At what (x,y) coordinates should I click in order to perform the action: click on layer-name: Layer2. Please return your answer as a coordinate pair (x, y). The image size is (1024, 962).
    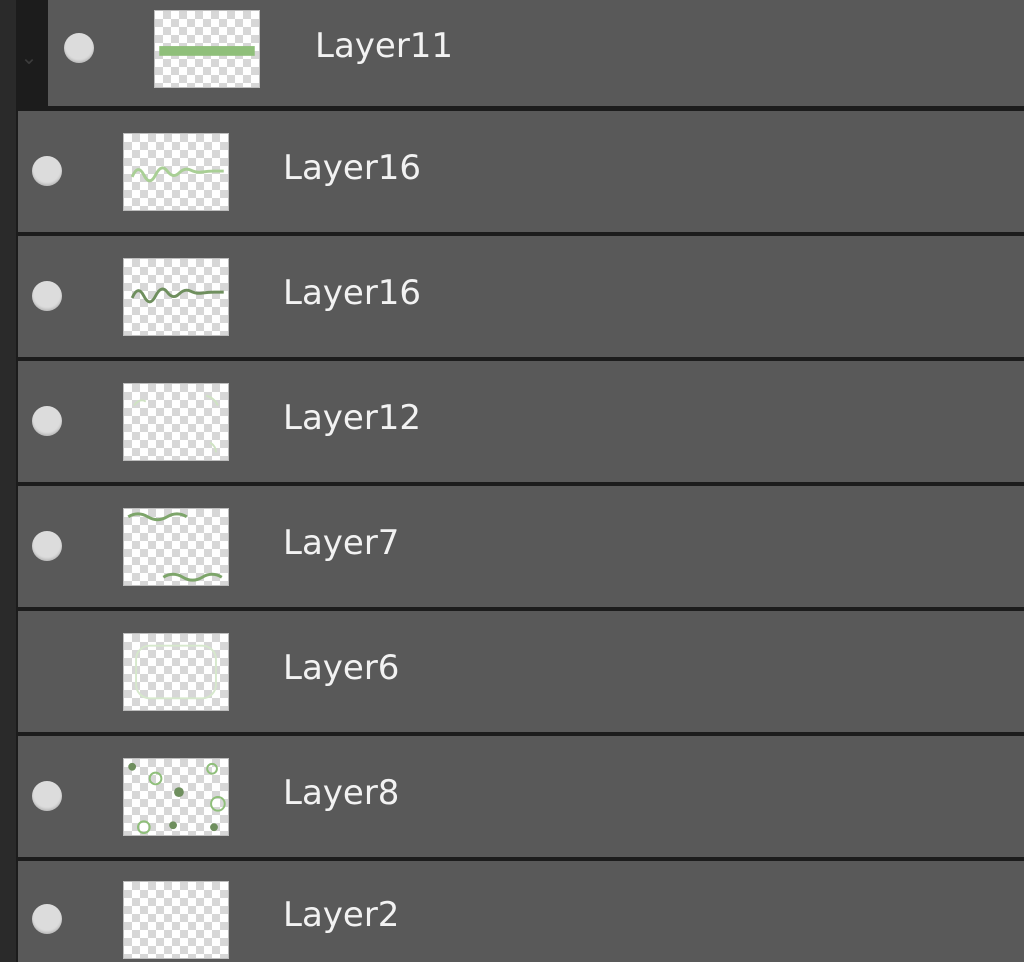
    Looking at the image, I should click on (341, 915).